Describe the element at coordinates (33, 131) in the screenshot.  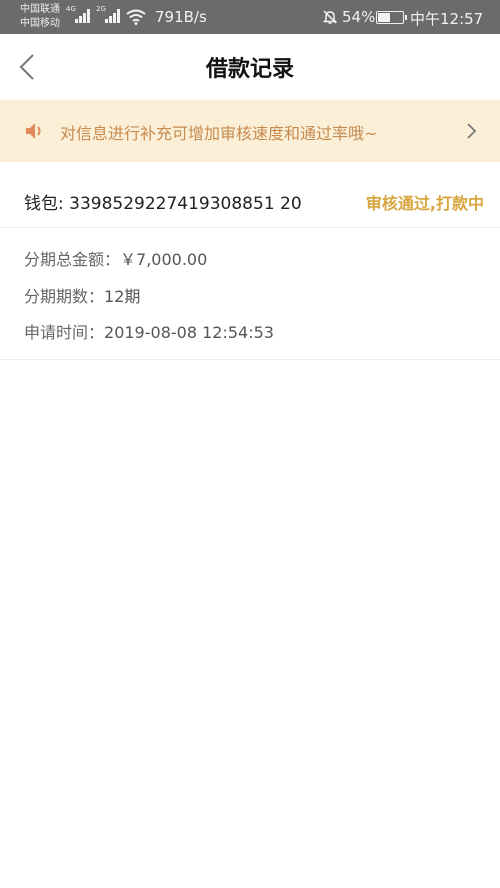
I see `speaker-icon` at that location.